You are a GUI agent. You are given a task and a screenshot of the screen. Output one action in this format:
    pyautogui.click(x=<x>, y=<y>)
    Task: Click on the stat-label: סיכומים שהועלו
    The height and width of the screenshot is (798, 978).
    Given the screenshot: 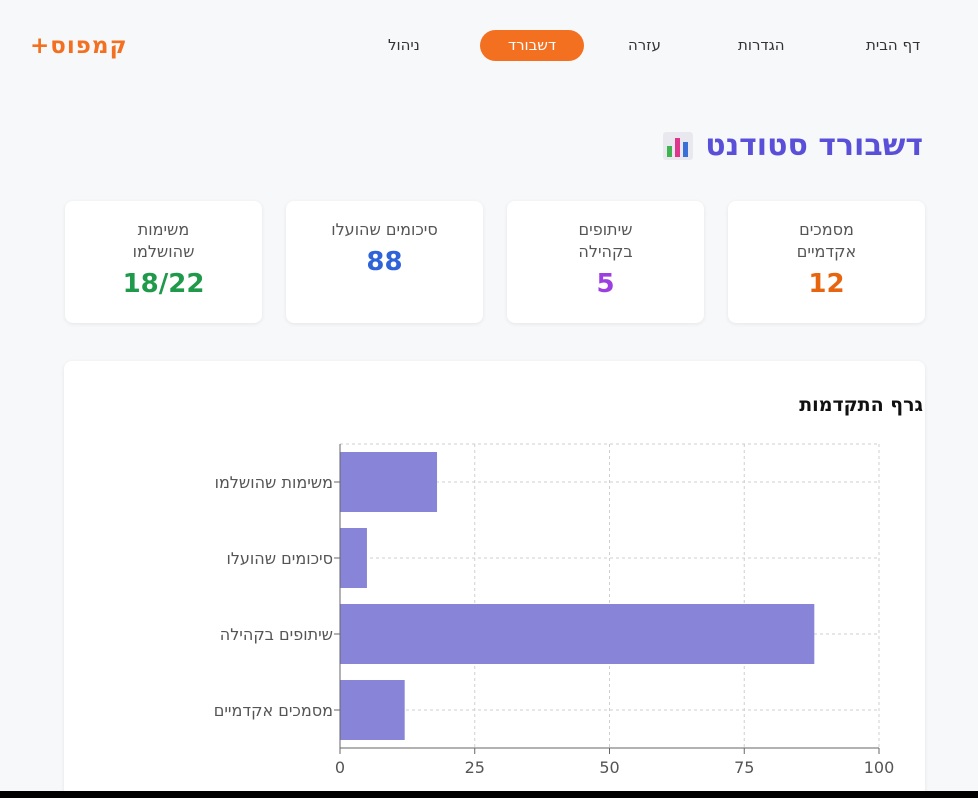 What is the action you would take?
    pyautogui.click(x=384, y=229)
    